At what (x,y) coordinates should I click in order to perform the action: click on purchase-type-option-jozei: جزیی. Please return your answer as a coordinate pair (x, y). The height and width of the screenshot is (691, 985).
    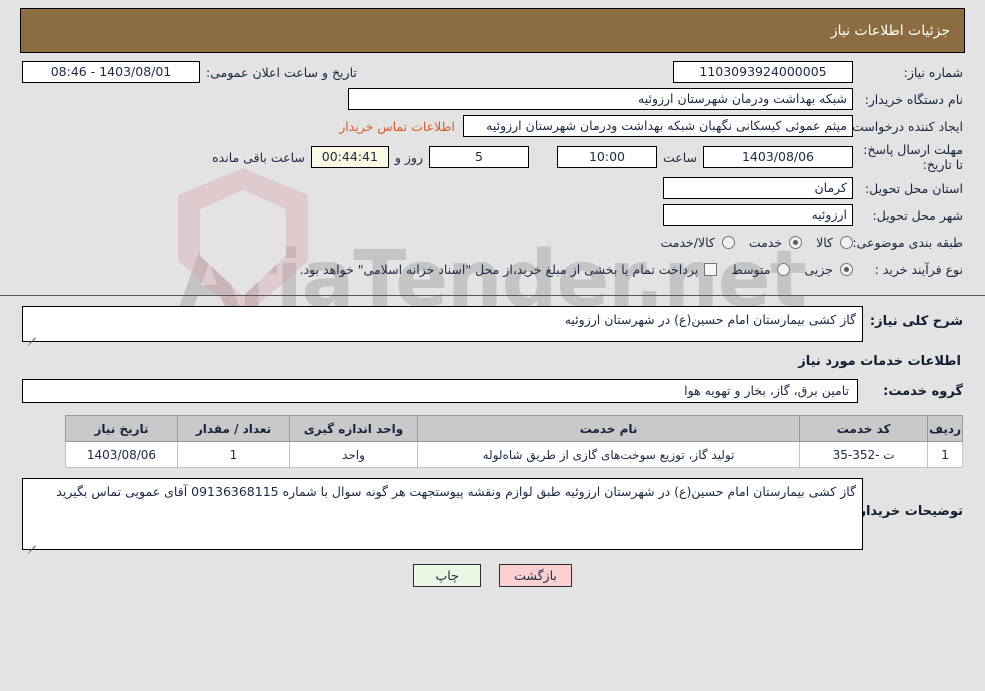
    Looking at the image, I should click on (818, 269).